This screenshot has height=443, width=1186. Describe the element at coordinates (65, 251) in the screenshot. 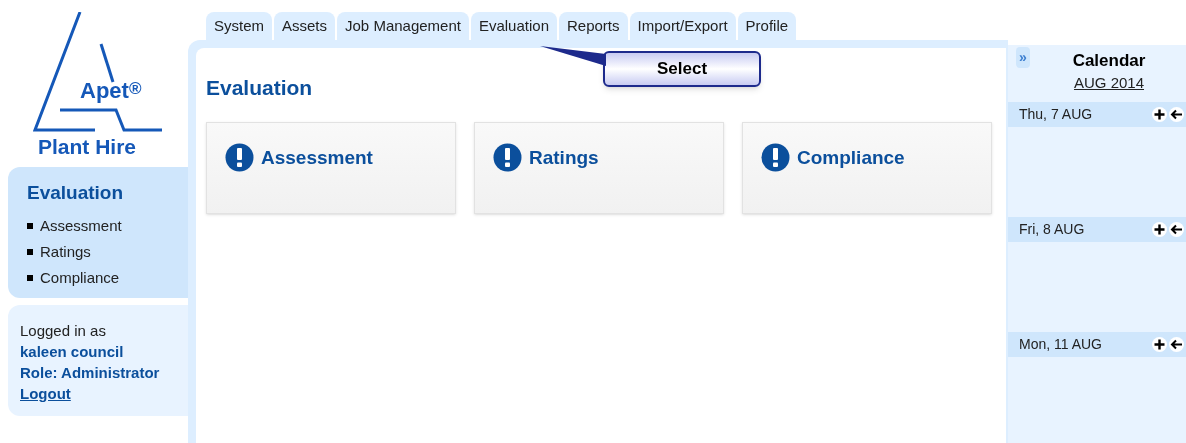

I see `sidebar-link: Ratings` at that location.